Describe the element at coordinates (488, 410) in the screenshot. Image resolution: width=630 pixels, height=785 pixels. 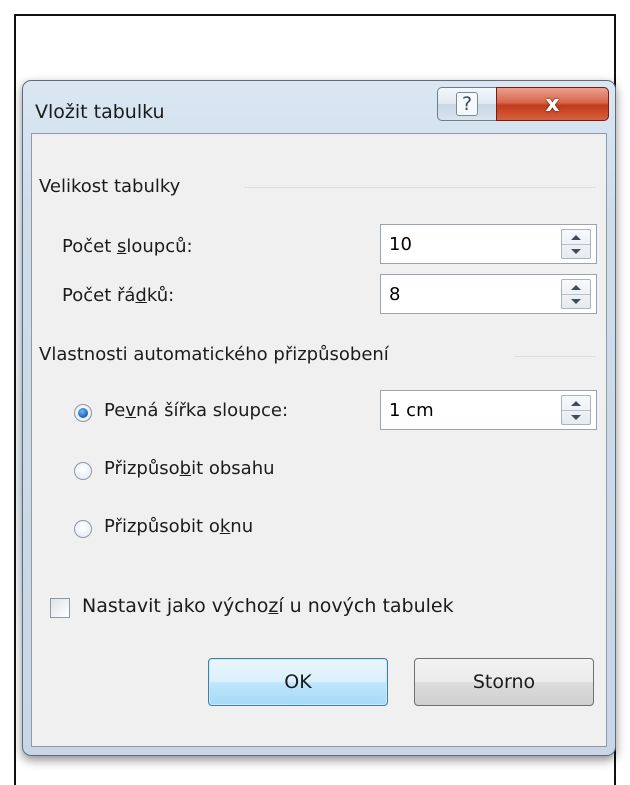
I see `column-width-spinner: 1 cm` at that location.